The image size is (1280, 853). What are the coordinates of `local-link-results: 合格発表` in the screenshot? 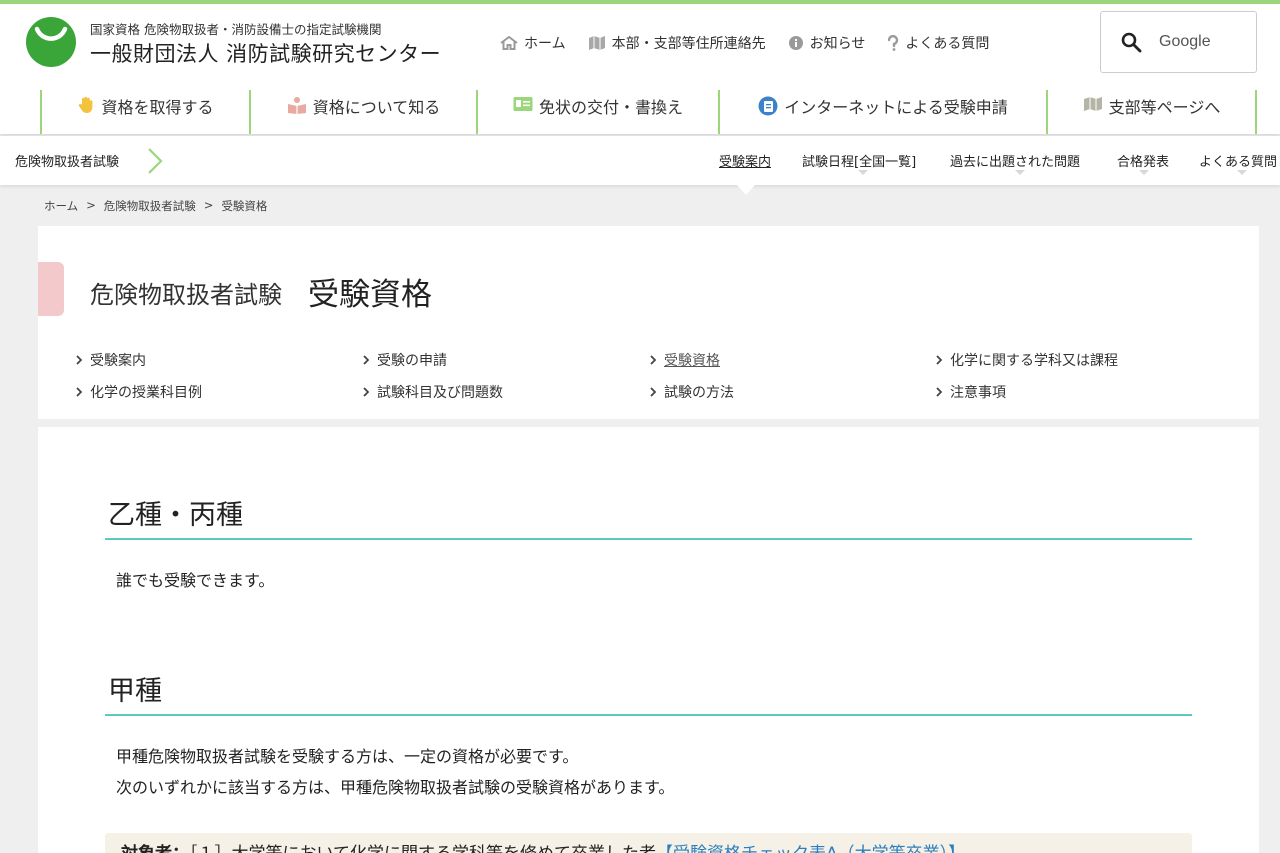 It's located at (1143, 160).